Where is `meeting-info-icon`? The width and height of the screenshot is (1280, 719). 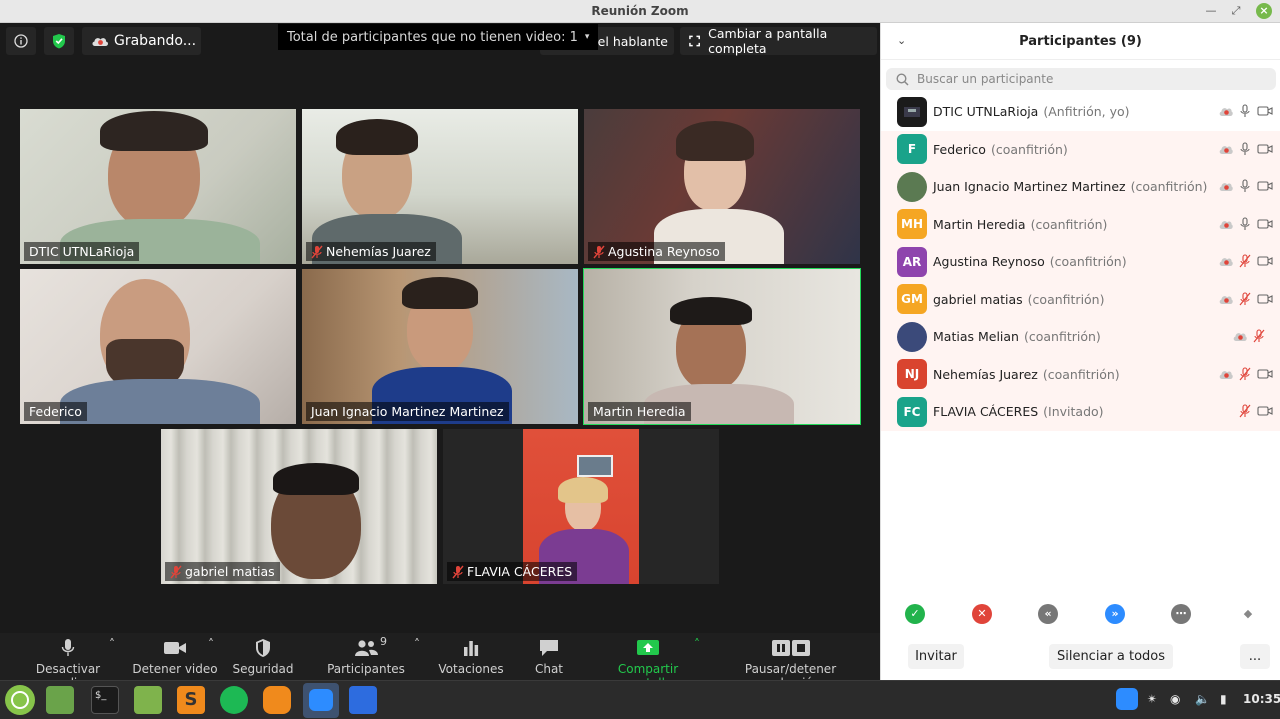
meeting-info-icon is located at coordinates (21, 41).